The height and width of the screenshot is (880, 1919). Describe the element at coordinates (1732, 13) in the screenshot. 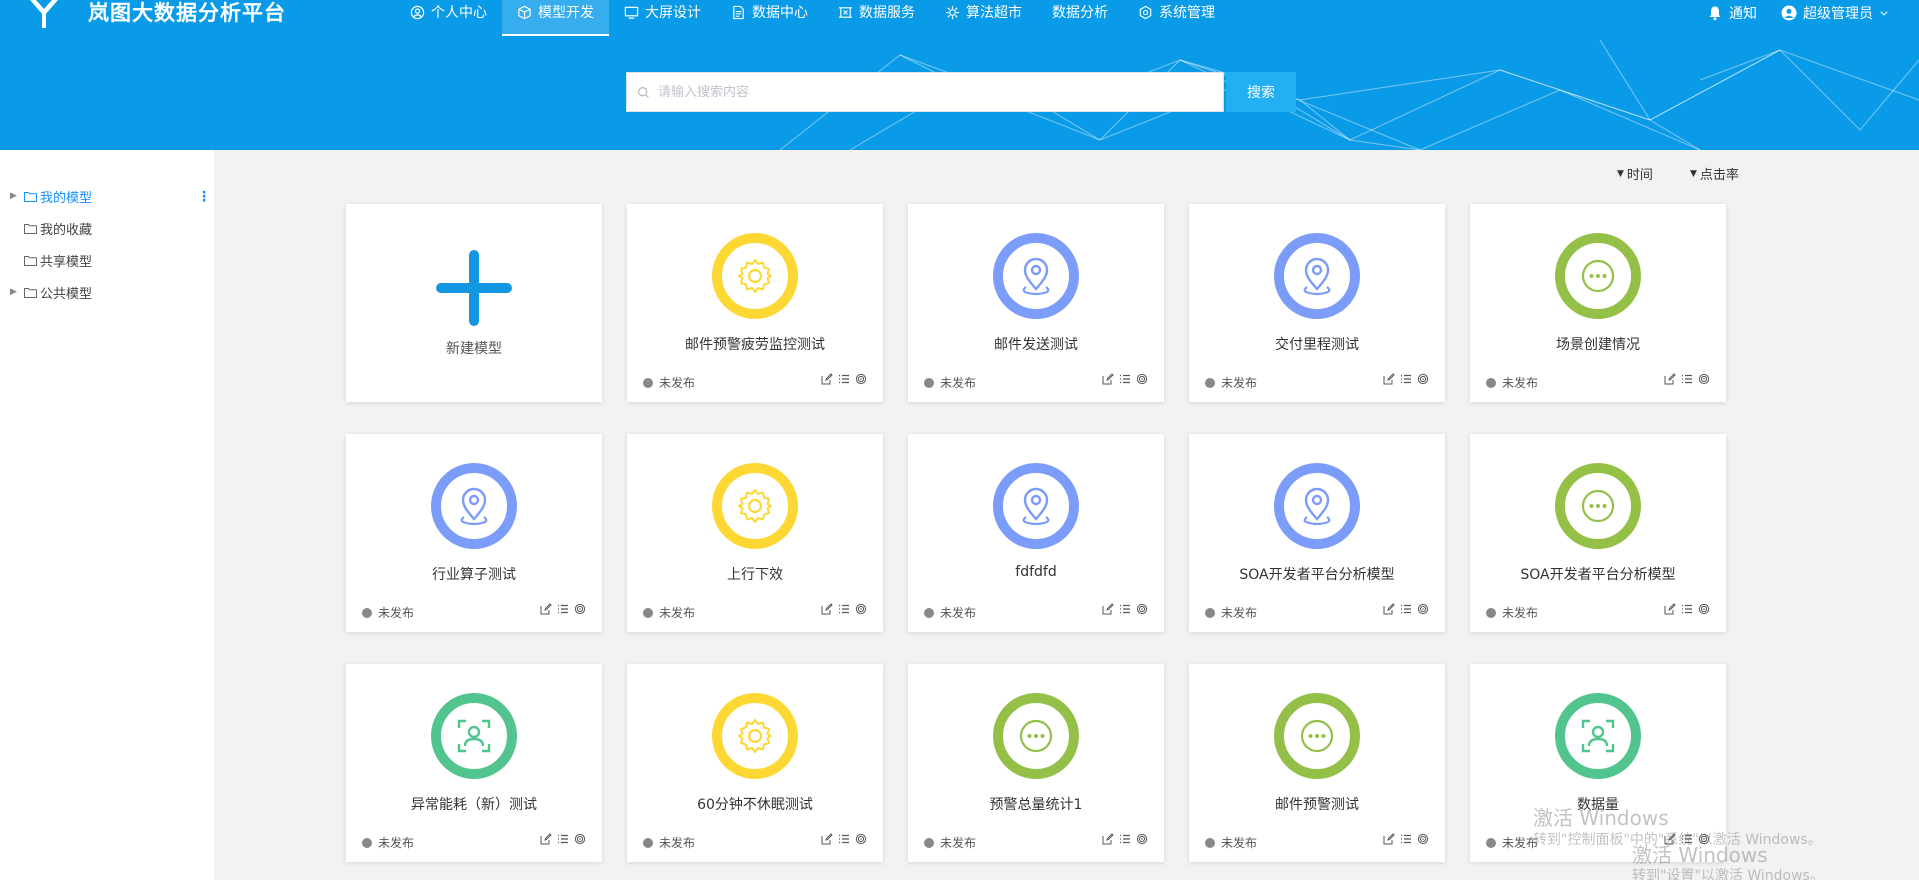

I see `notify-button: 通知` at that location.